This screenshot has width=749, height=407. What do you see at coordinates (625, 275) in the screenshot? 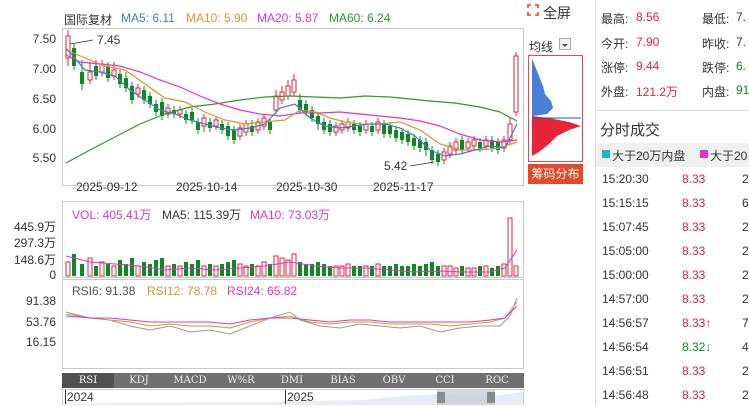
I see `trade-time: 15:00:00` at bounding box center [625, 275].